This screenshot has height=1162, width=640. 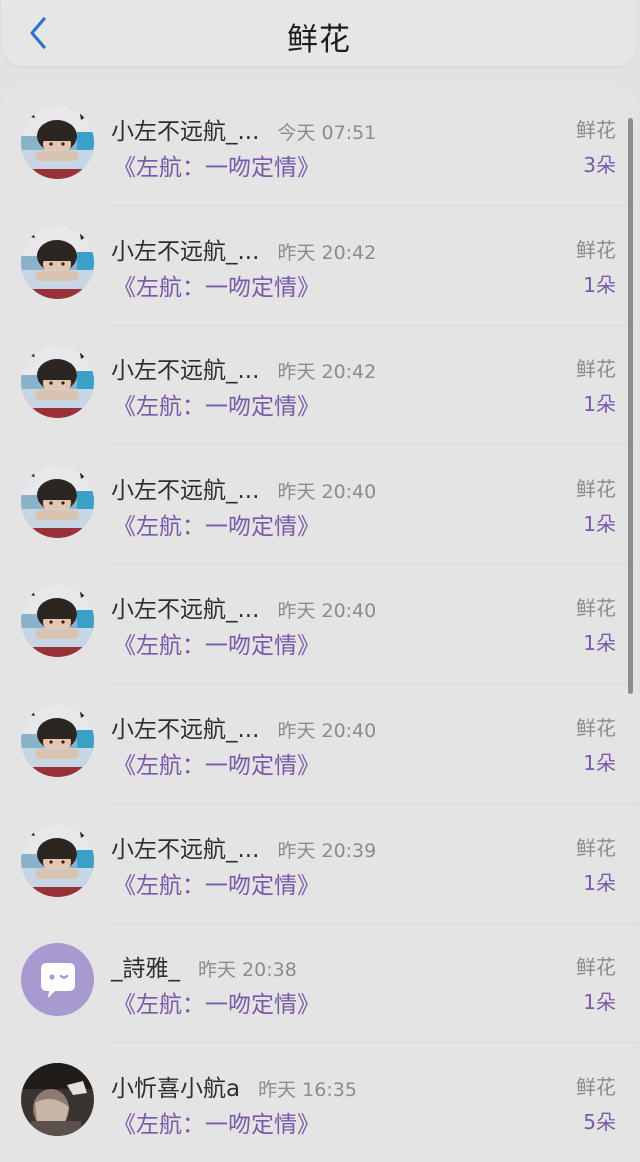 I want to click on gift-count: 3朵, so click(x=599, y=165).